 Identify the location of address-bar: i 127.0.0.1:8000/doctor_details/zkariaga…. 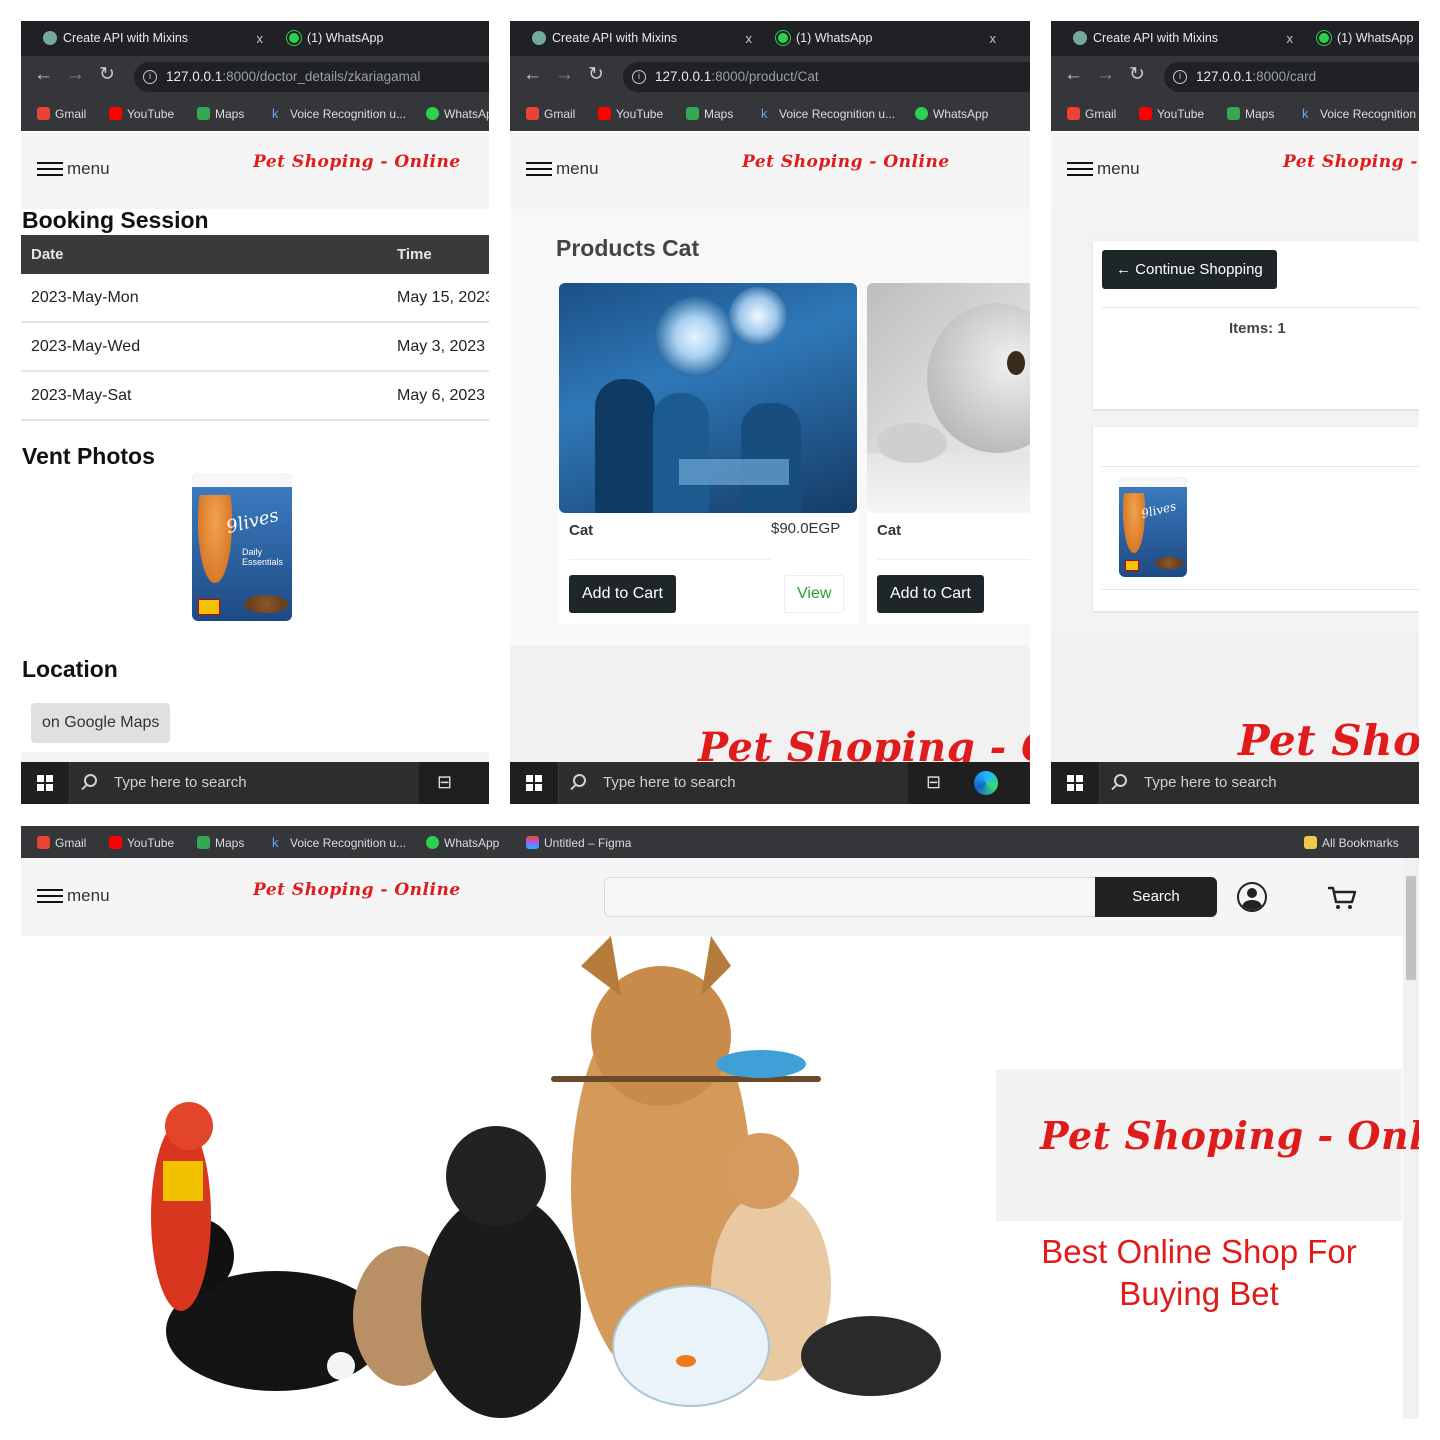
(311, 77).